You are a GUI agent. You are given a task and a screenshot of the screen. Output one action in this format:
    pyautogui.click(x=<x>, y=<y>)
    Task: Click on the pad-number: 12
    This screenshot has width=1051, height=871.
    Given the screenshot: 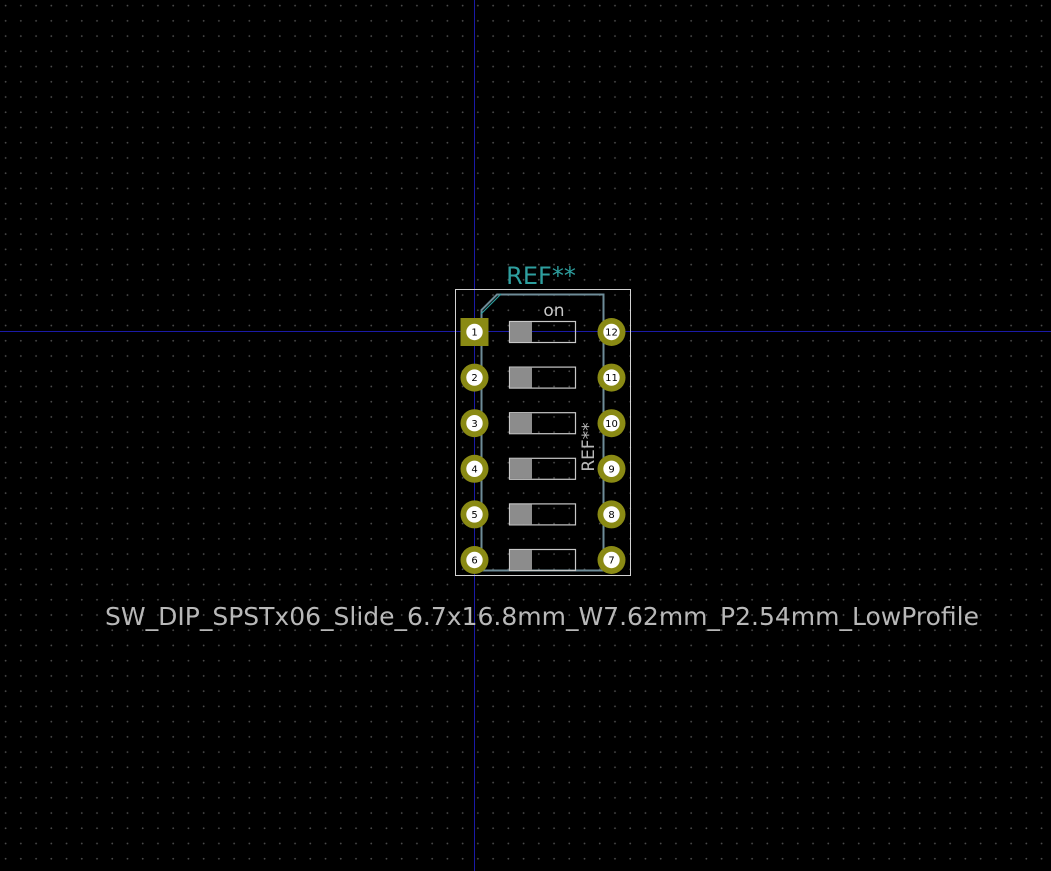 What is the action you would take?
    pyautogui.click(x=611, y=333)
    